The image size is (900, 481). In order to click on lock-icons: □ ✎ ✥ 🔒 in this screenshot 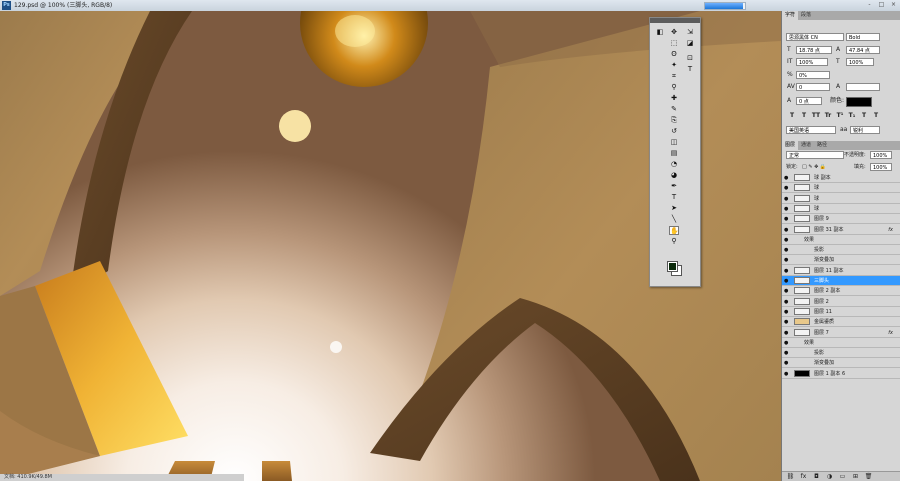, I will do `click(814, 167)`.